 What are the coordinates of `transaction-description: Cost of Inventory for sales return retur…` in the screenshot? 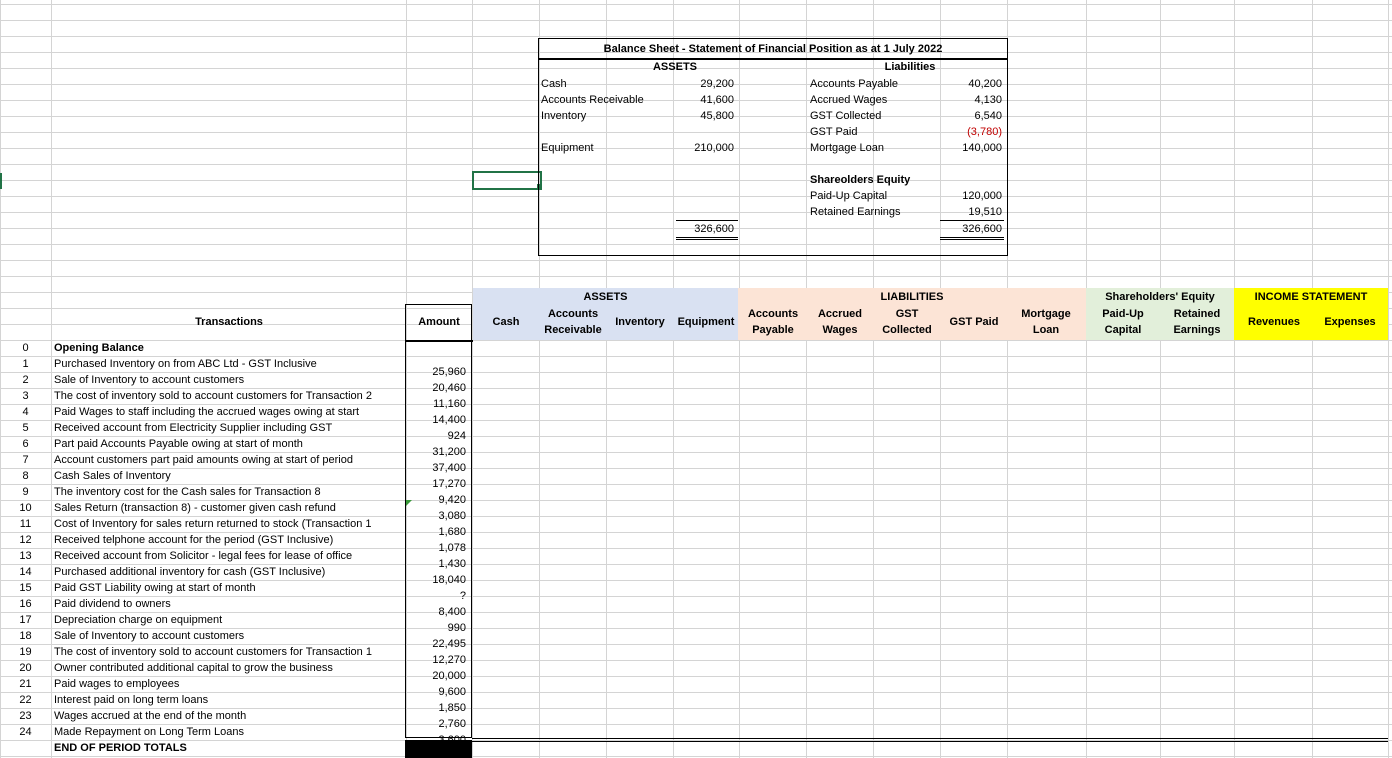 It's located at (229, 524).